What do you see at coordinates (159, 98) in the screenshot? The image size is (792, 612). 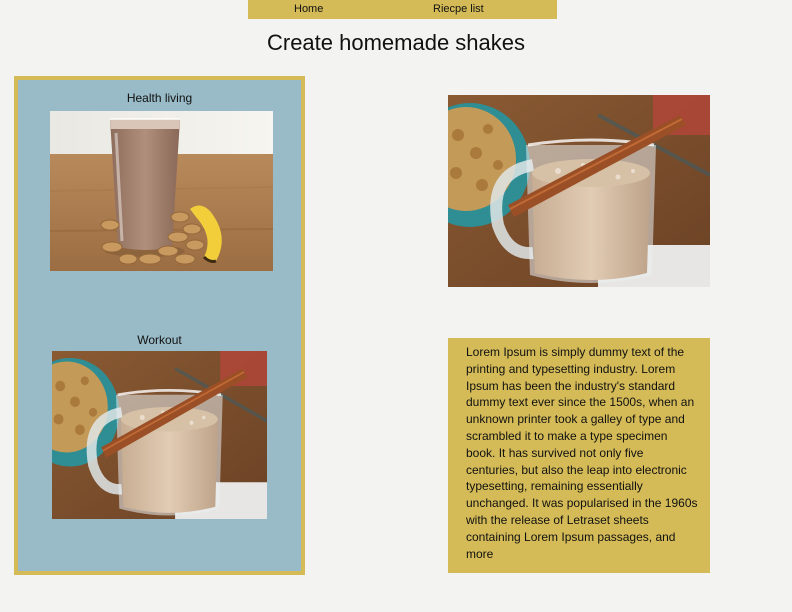 I see `card-label-health-living: Health living` at bounding box center [159, 98].